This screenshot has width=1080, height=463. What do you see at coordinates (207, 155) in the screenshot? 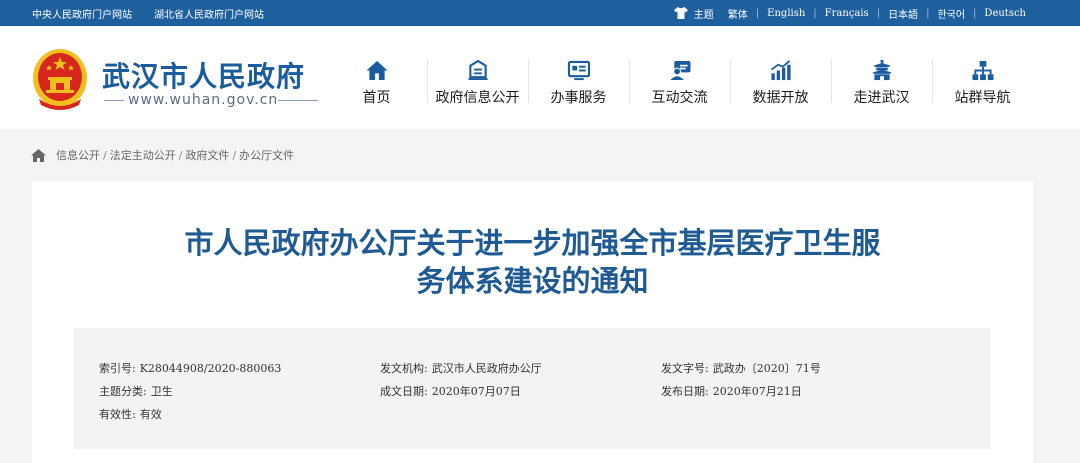
I see `breadcrumb-item: 政府文件` at bounding box center [207, 155].